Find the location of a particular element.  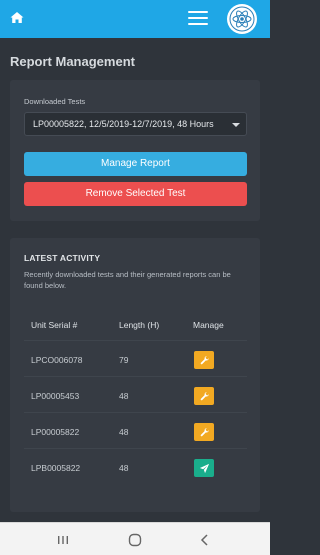

section-title: LATEST ACTIVITY is located at coordinates (62, 258).